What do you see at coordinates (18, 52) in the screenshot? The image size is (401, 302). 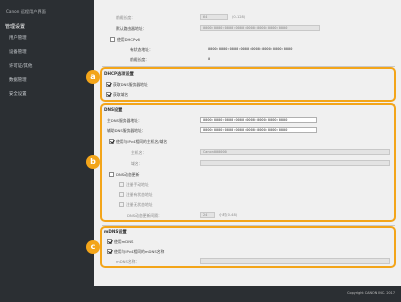 I see `sidebar-item-device-management: 设备管理` at bounding box center [18, 52].